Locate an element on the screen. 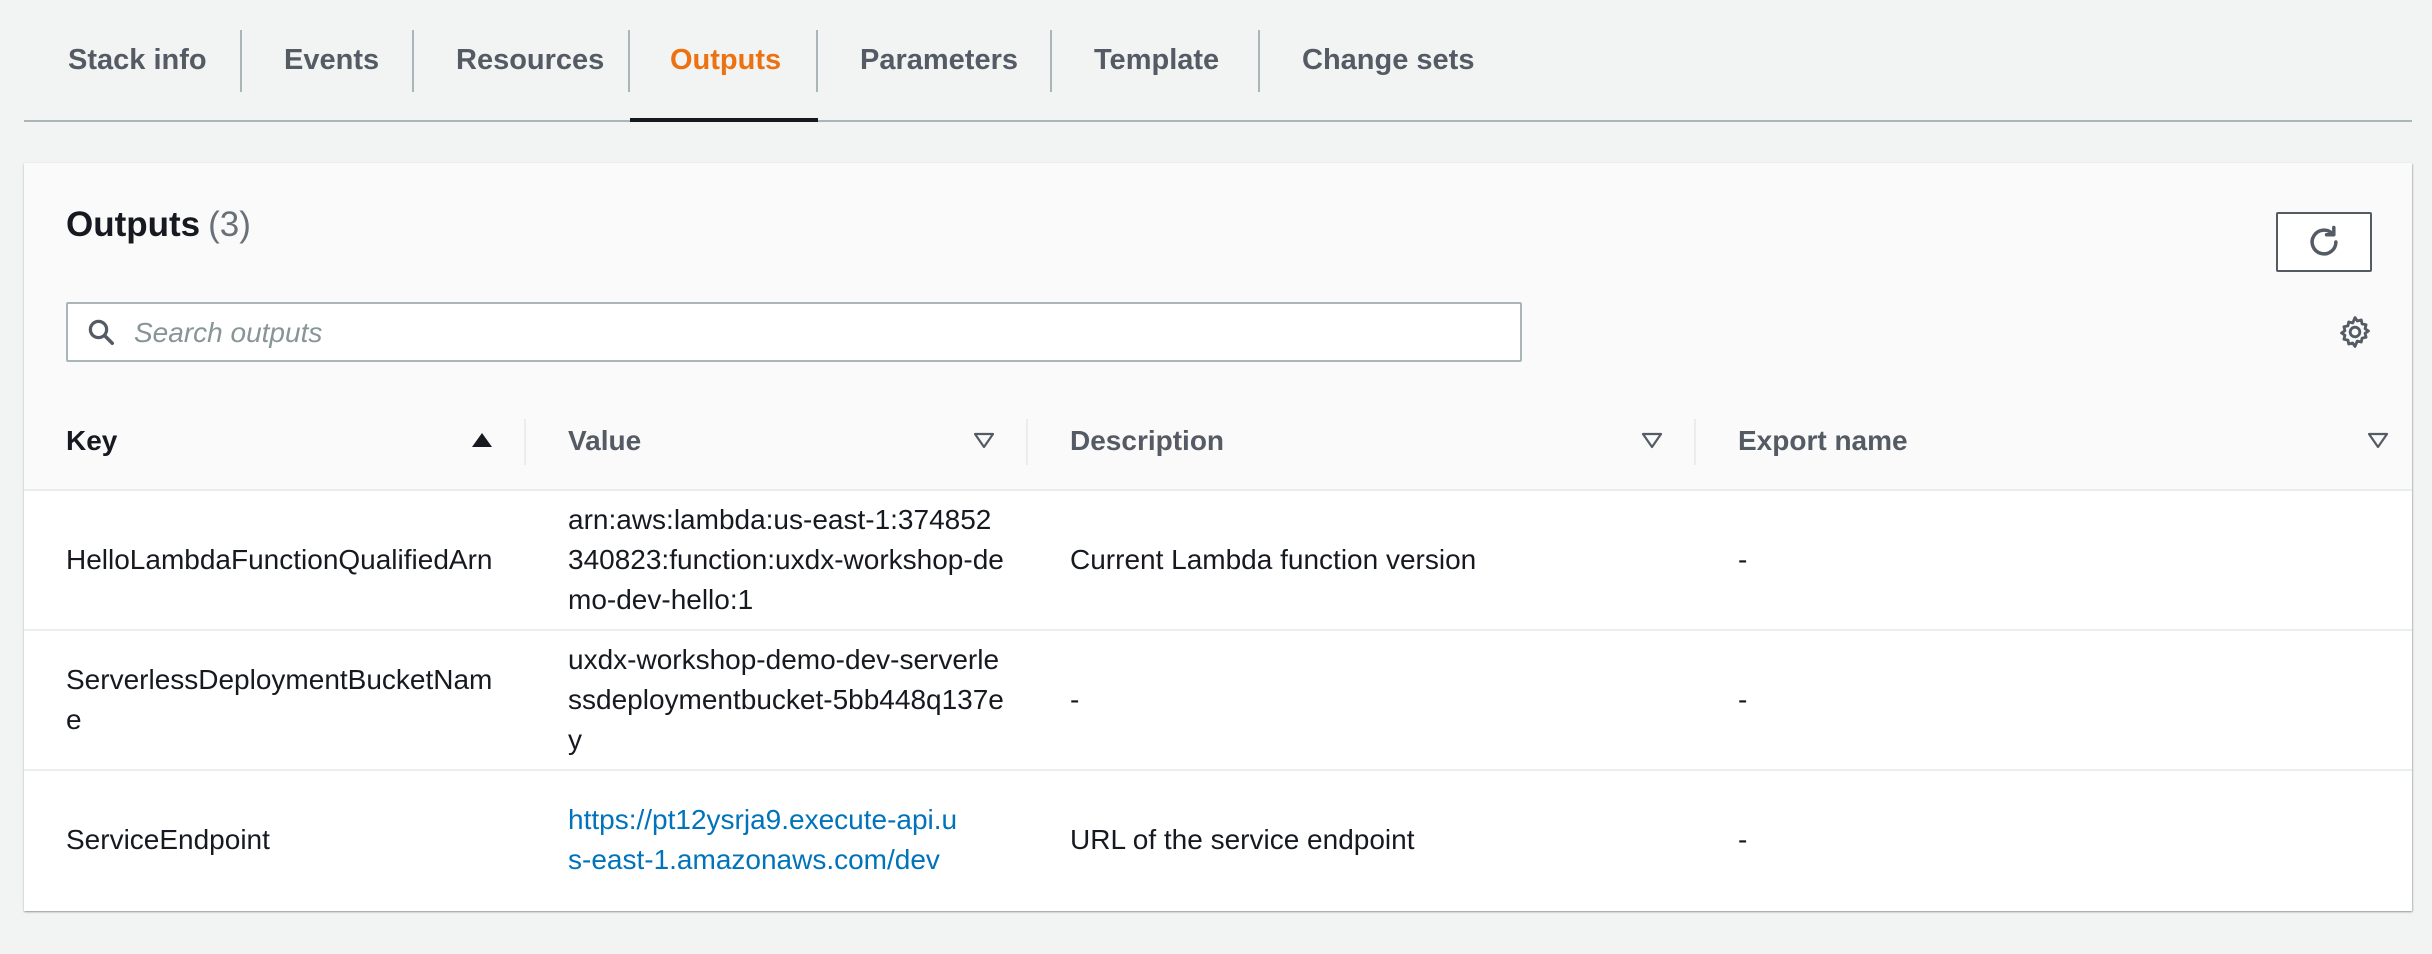  tab-outputs: Outputs is located at coordinates (724, 61).